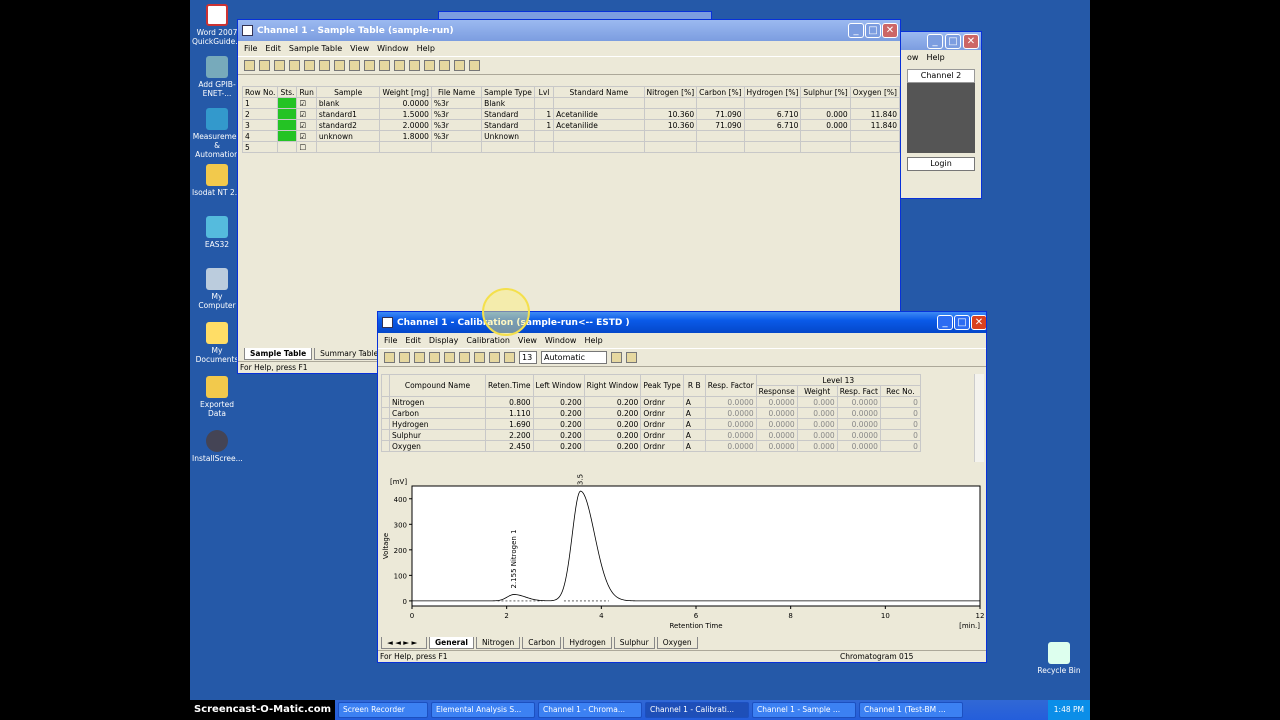  What do you see at coordinates (217, 133) in the screenshot?
I see `desktop-icon-measurement: Measuremen & Automation` at bounding box center [217, 133].